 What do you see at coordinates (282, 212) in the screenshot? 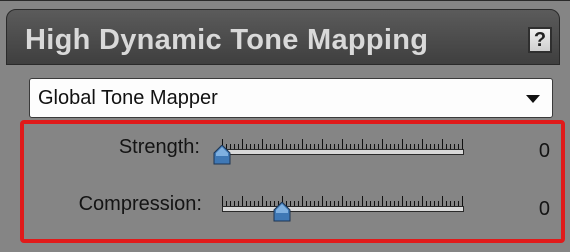
I see `compression-slider-thumb` at bounding box center [282, 212].